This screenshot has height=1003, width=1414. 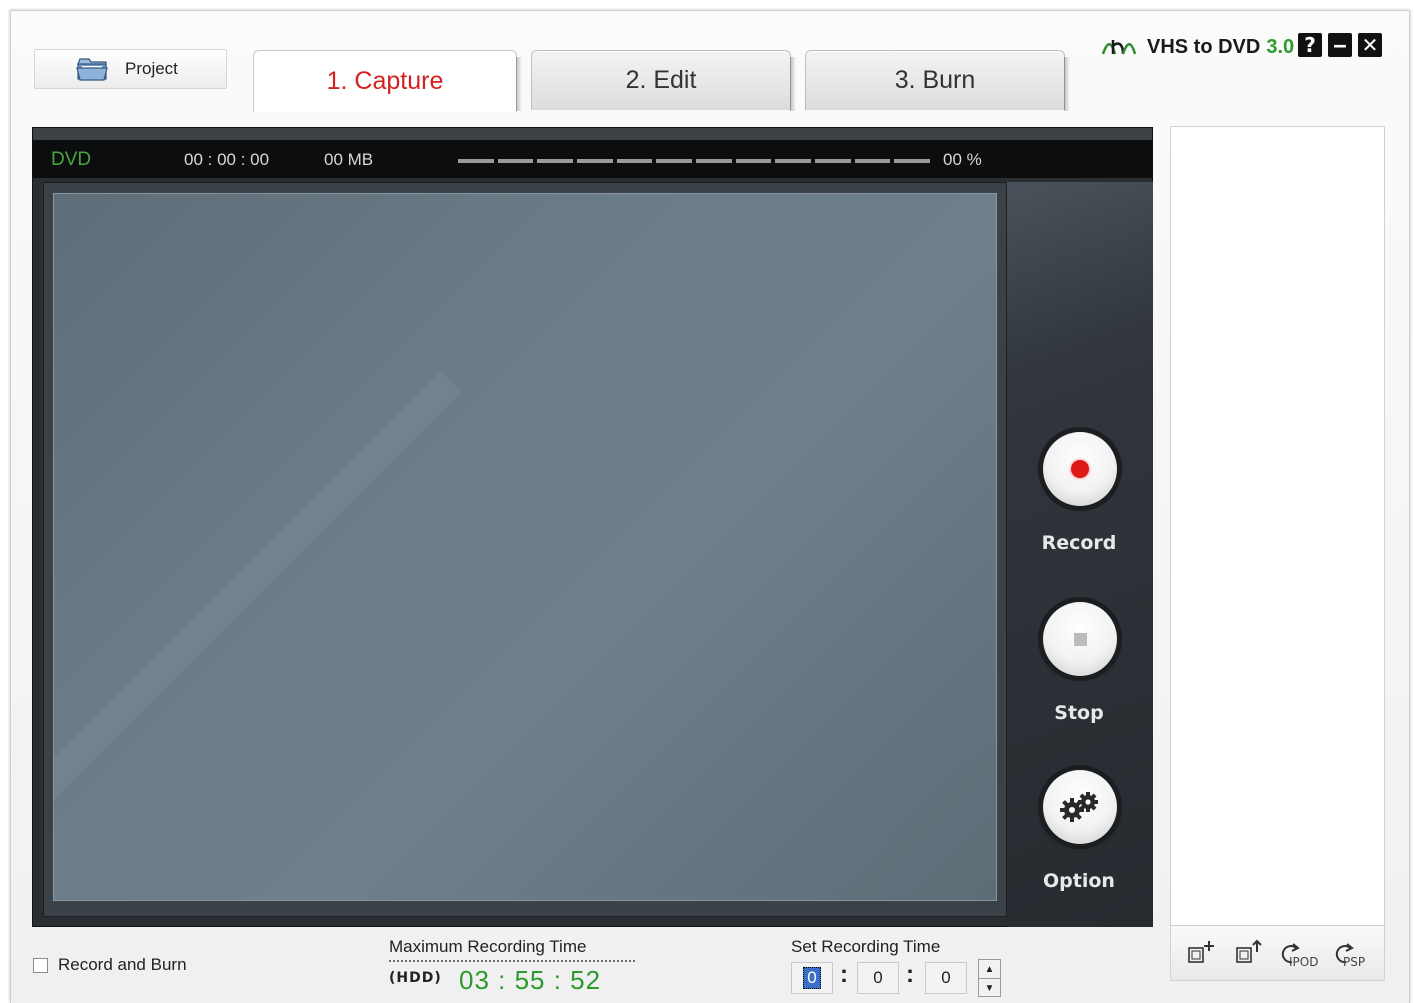 I want to click on time-spinner: ▲ ▼, so click(x=989, y=978).